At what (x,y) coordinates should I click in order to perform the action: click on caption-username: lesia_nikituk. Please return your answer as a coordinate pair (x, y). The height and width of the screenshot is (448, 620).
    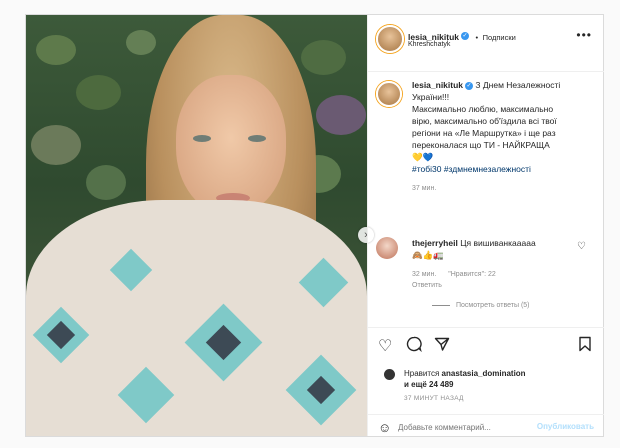
    Looking at the image, I should click on (437, 85).